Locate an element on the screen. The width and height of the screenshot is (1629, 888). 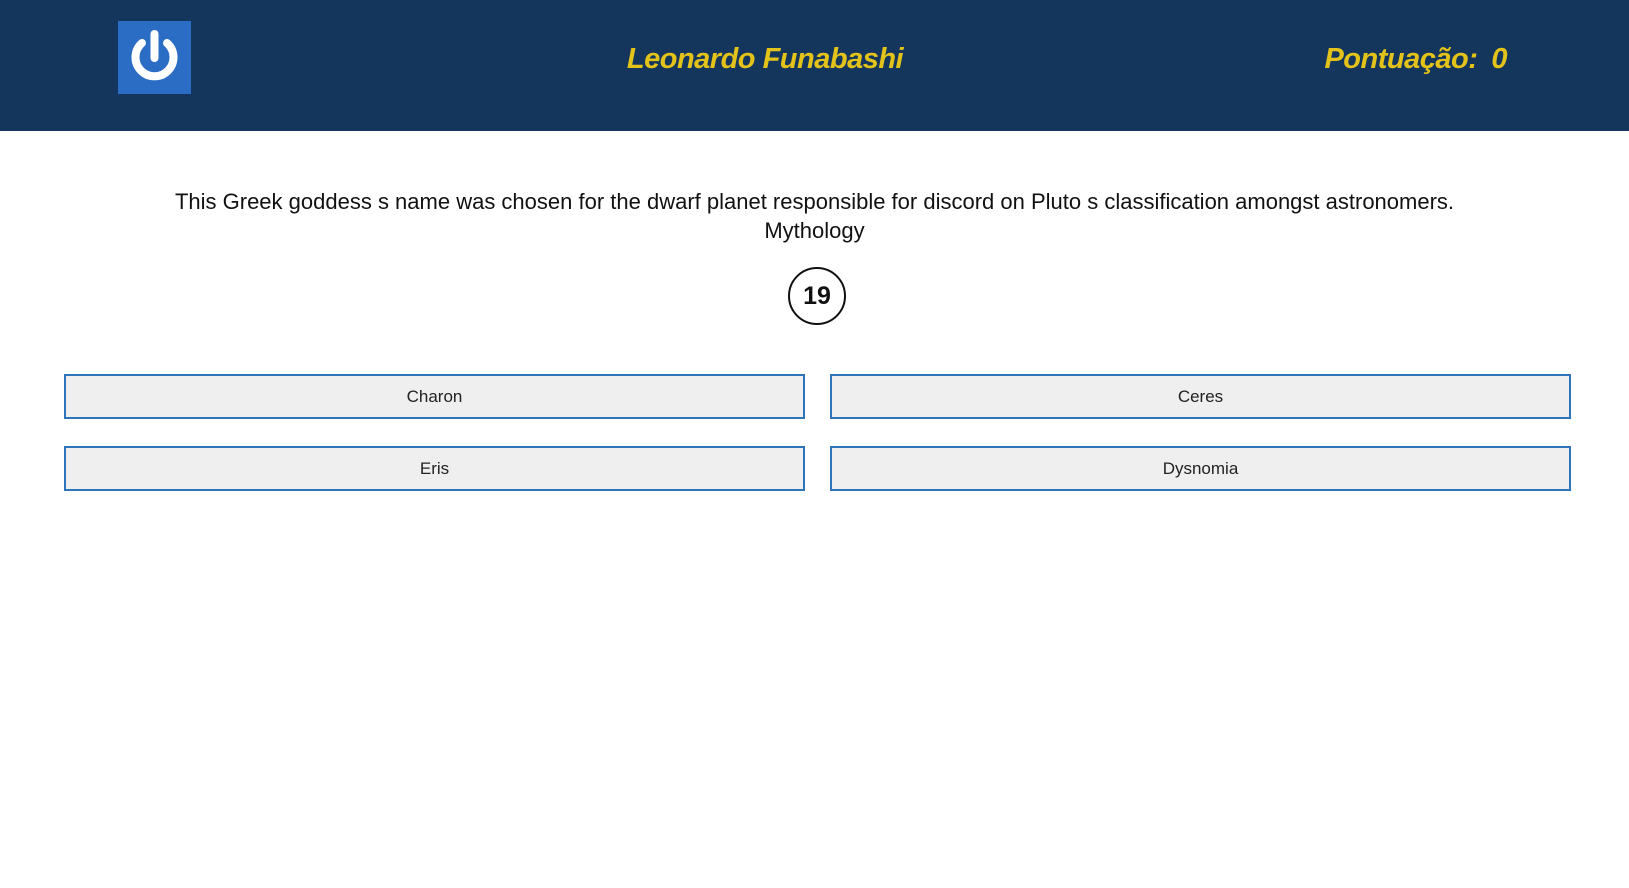
answer-button-charon: Charon is located at coordinates (434, 396).